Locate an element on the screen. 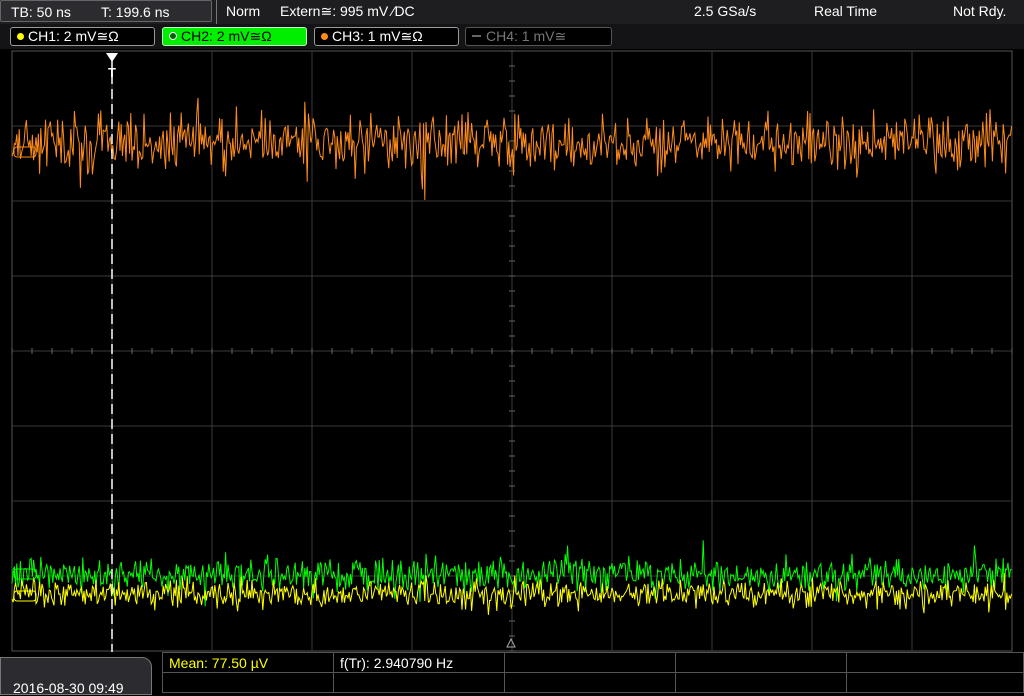 Image resolution: width=1024 pixels, height=696 pixels. timebase-box: TB: 50 ns T: 199.6 ns is located at coordinates (106, 11).